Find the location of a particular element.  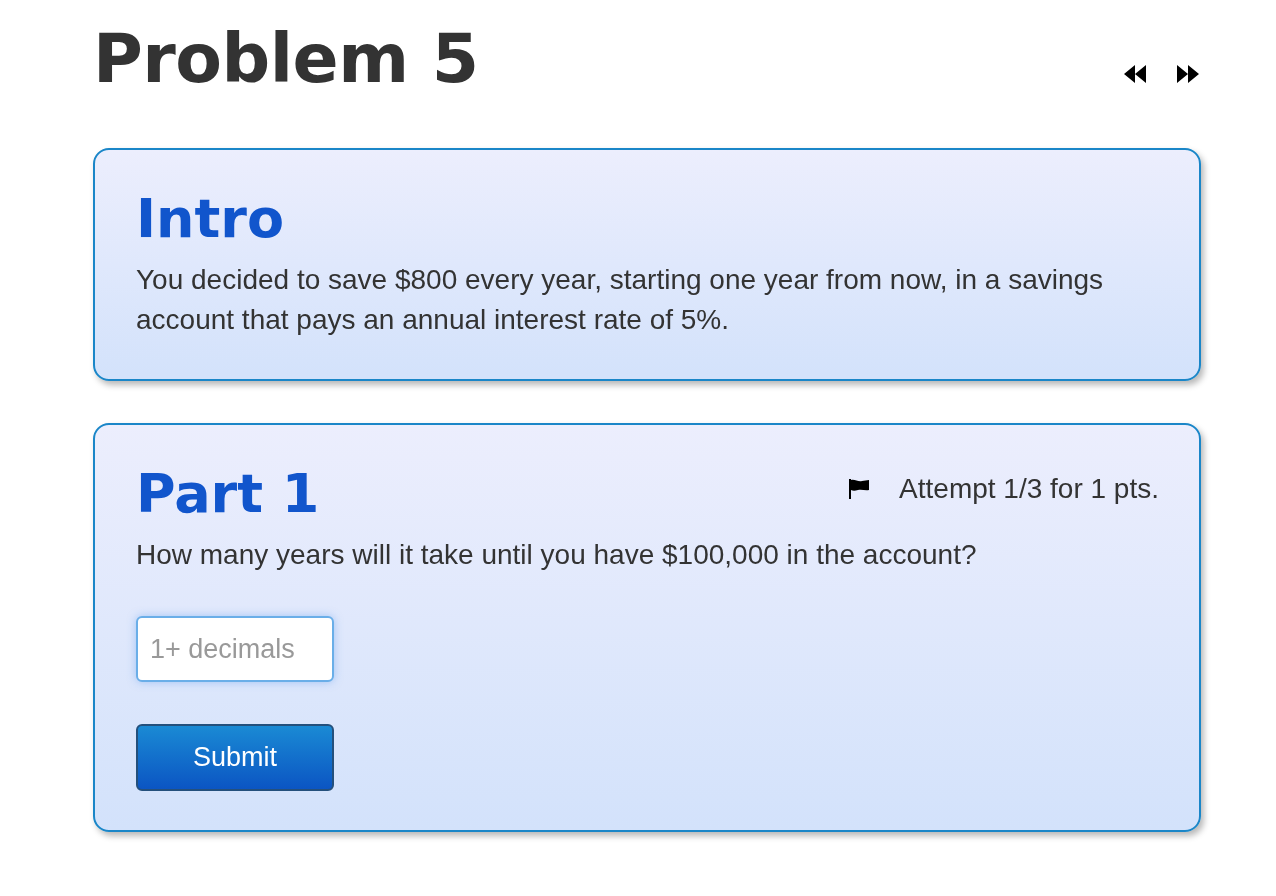

flag-icon is located at coordinates (859, 489).